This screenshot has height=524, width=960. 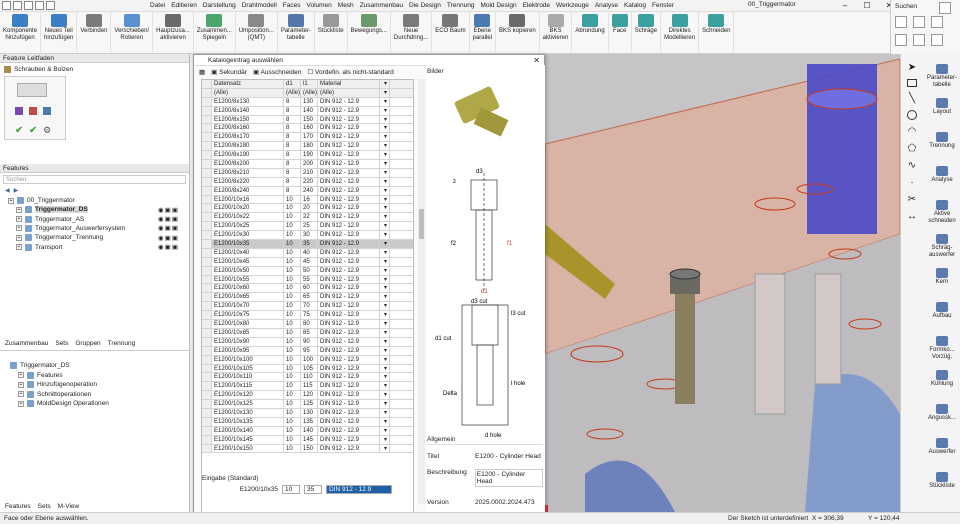 I want to click on table-row: E1200/8x160 8 160 DIN 912 - 12.9 ▾, so click(x=307, y=129).